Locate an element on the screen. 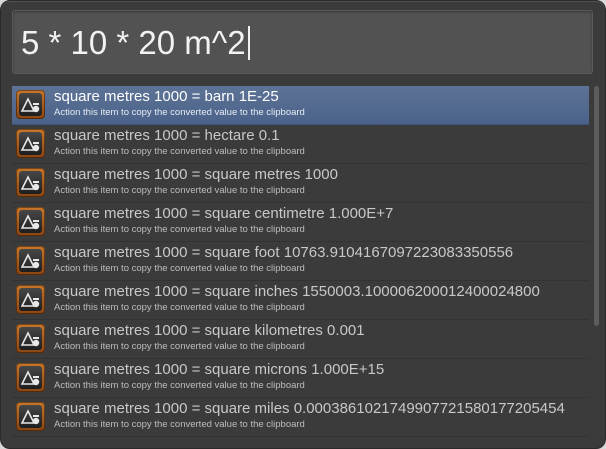  text-cursor is located at coordinates (248, 43).